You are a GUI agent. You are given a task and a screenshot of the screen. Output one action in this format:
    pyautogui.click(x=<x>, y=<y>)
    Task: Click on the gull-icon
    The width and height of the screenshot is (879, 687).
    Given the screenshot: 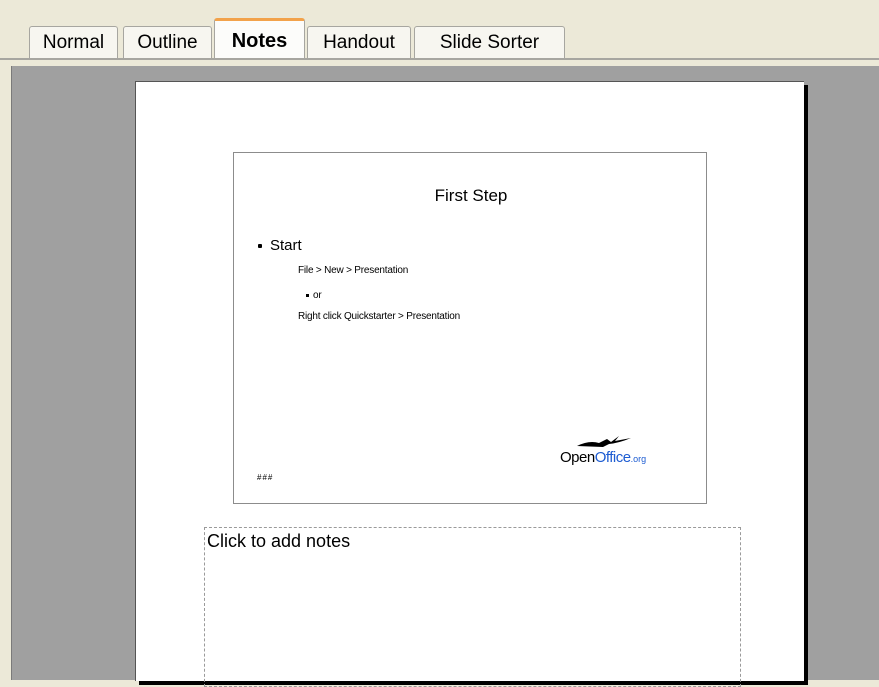 What is the action you would take?
    pyautogui.click(x=604, y=441)
    